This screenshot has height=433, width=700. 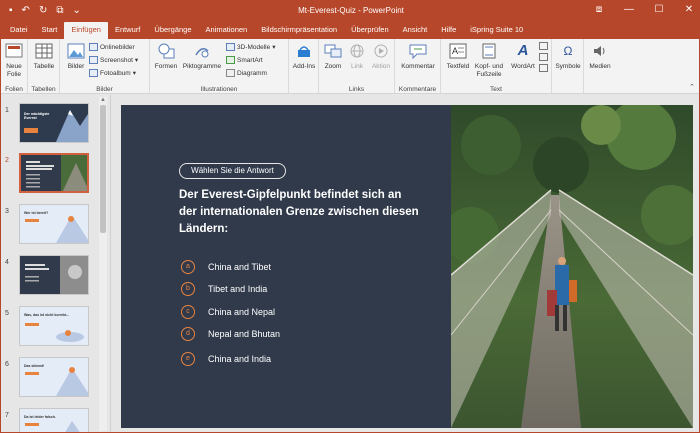 What do you see at coordinates (600, 51) in the screenshot?
I see `speaker-icon` at bounding box center [600, 51].